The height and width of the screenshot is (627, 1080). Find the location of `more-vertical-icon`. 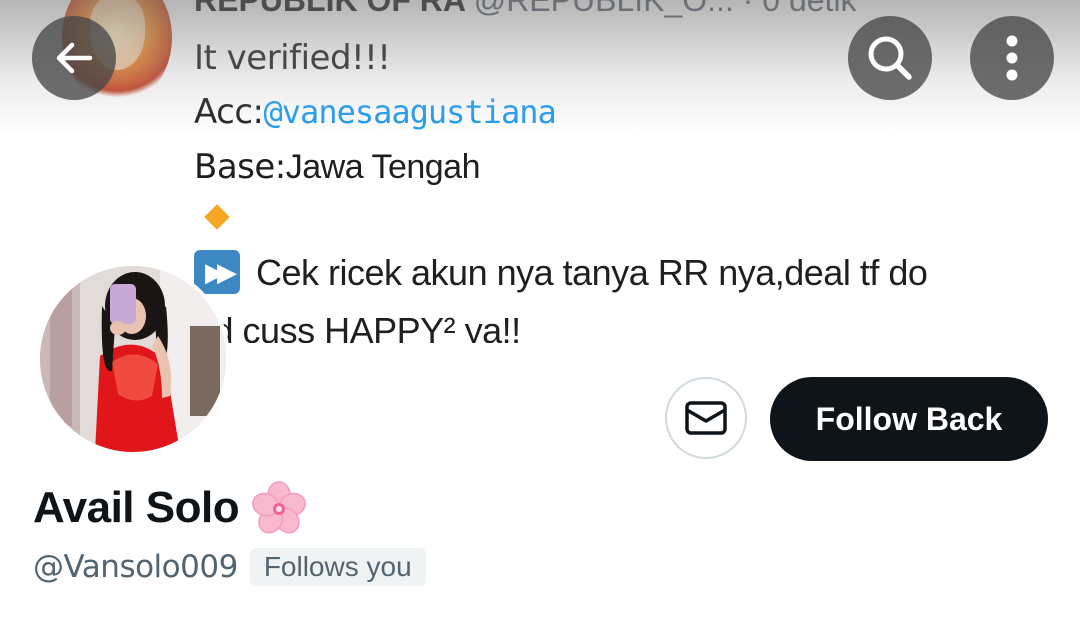

more-vertical-icon is located at coordinates (1012, 58).